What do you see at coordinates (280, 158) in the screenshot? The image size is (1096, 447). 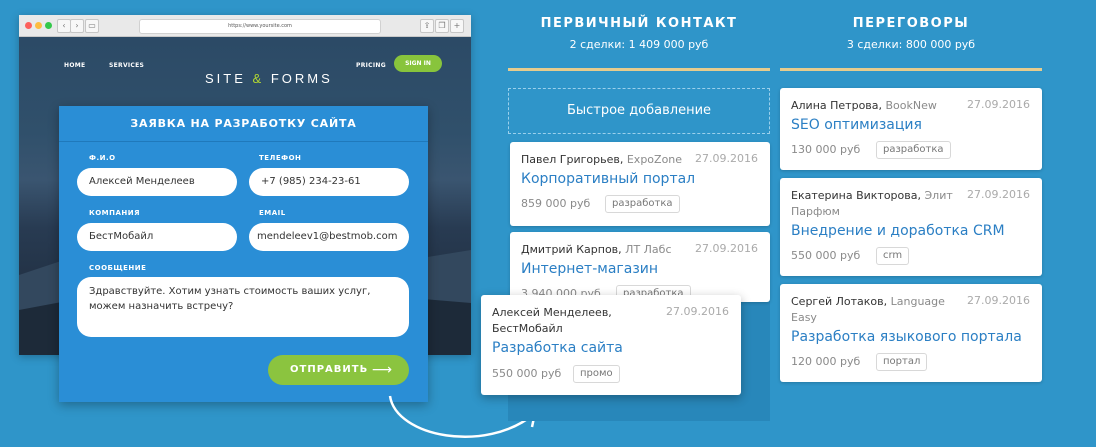 I see `phone-label: ТЕЛЕФОН` at bounding box center [280, 158].